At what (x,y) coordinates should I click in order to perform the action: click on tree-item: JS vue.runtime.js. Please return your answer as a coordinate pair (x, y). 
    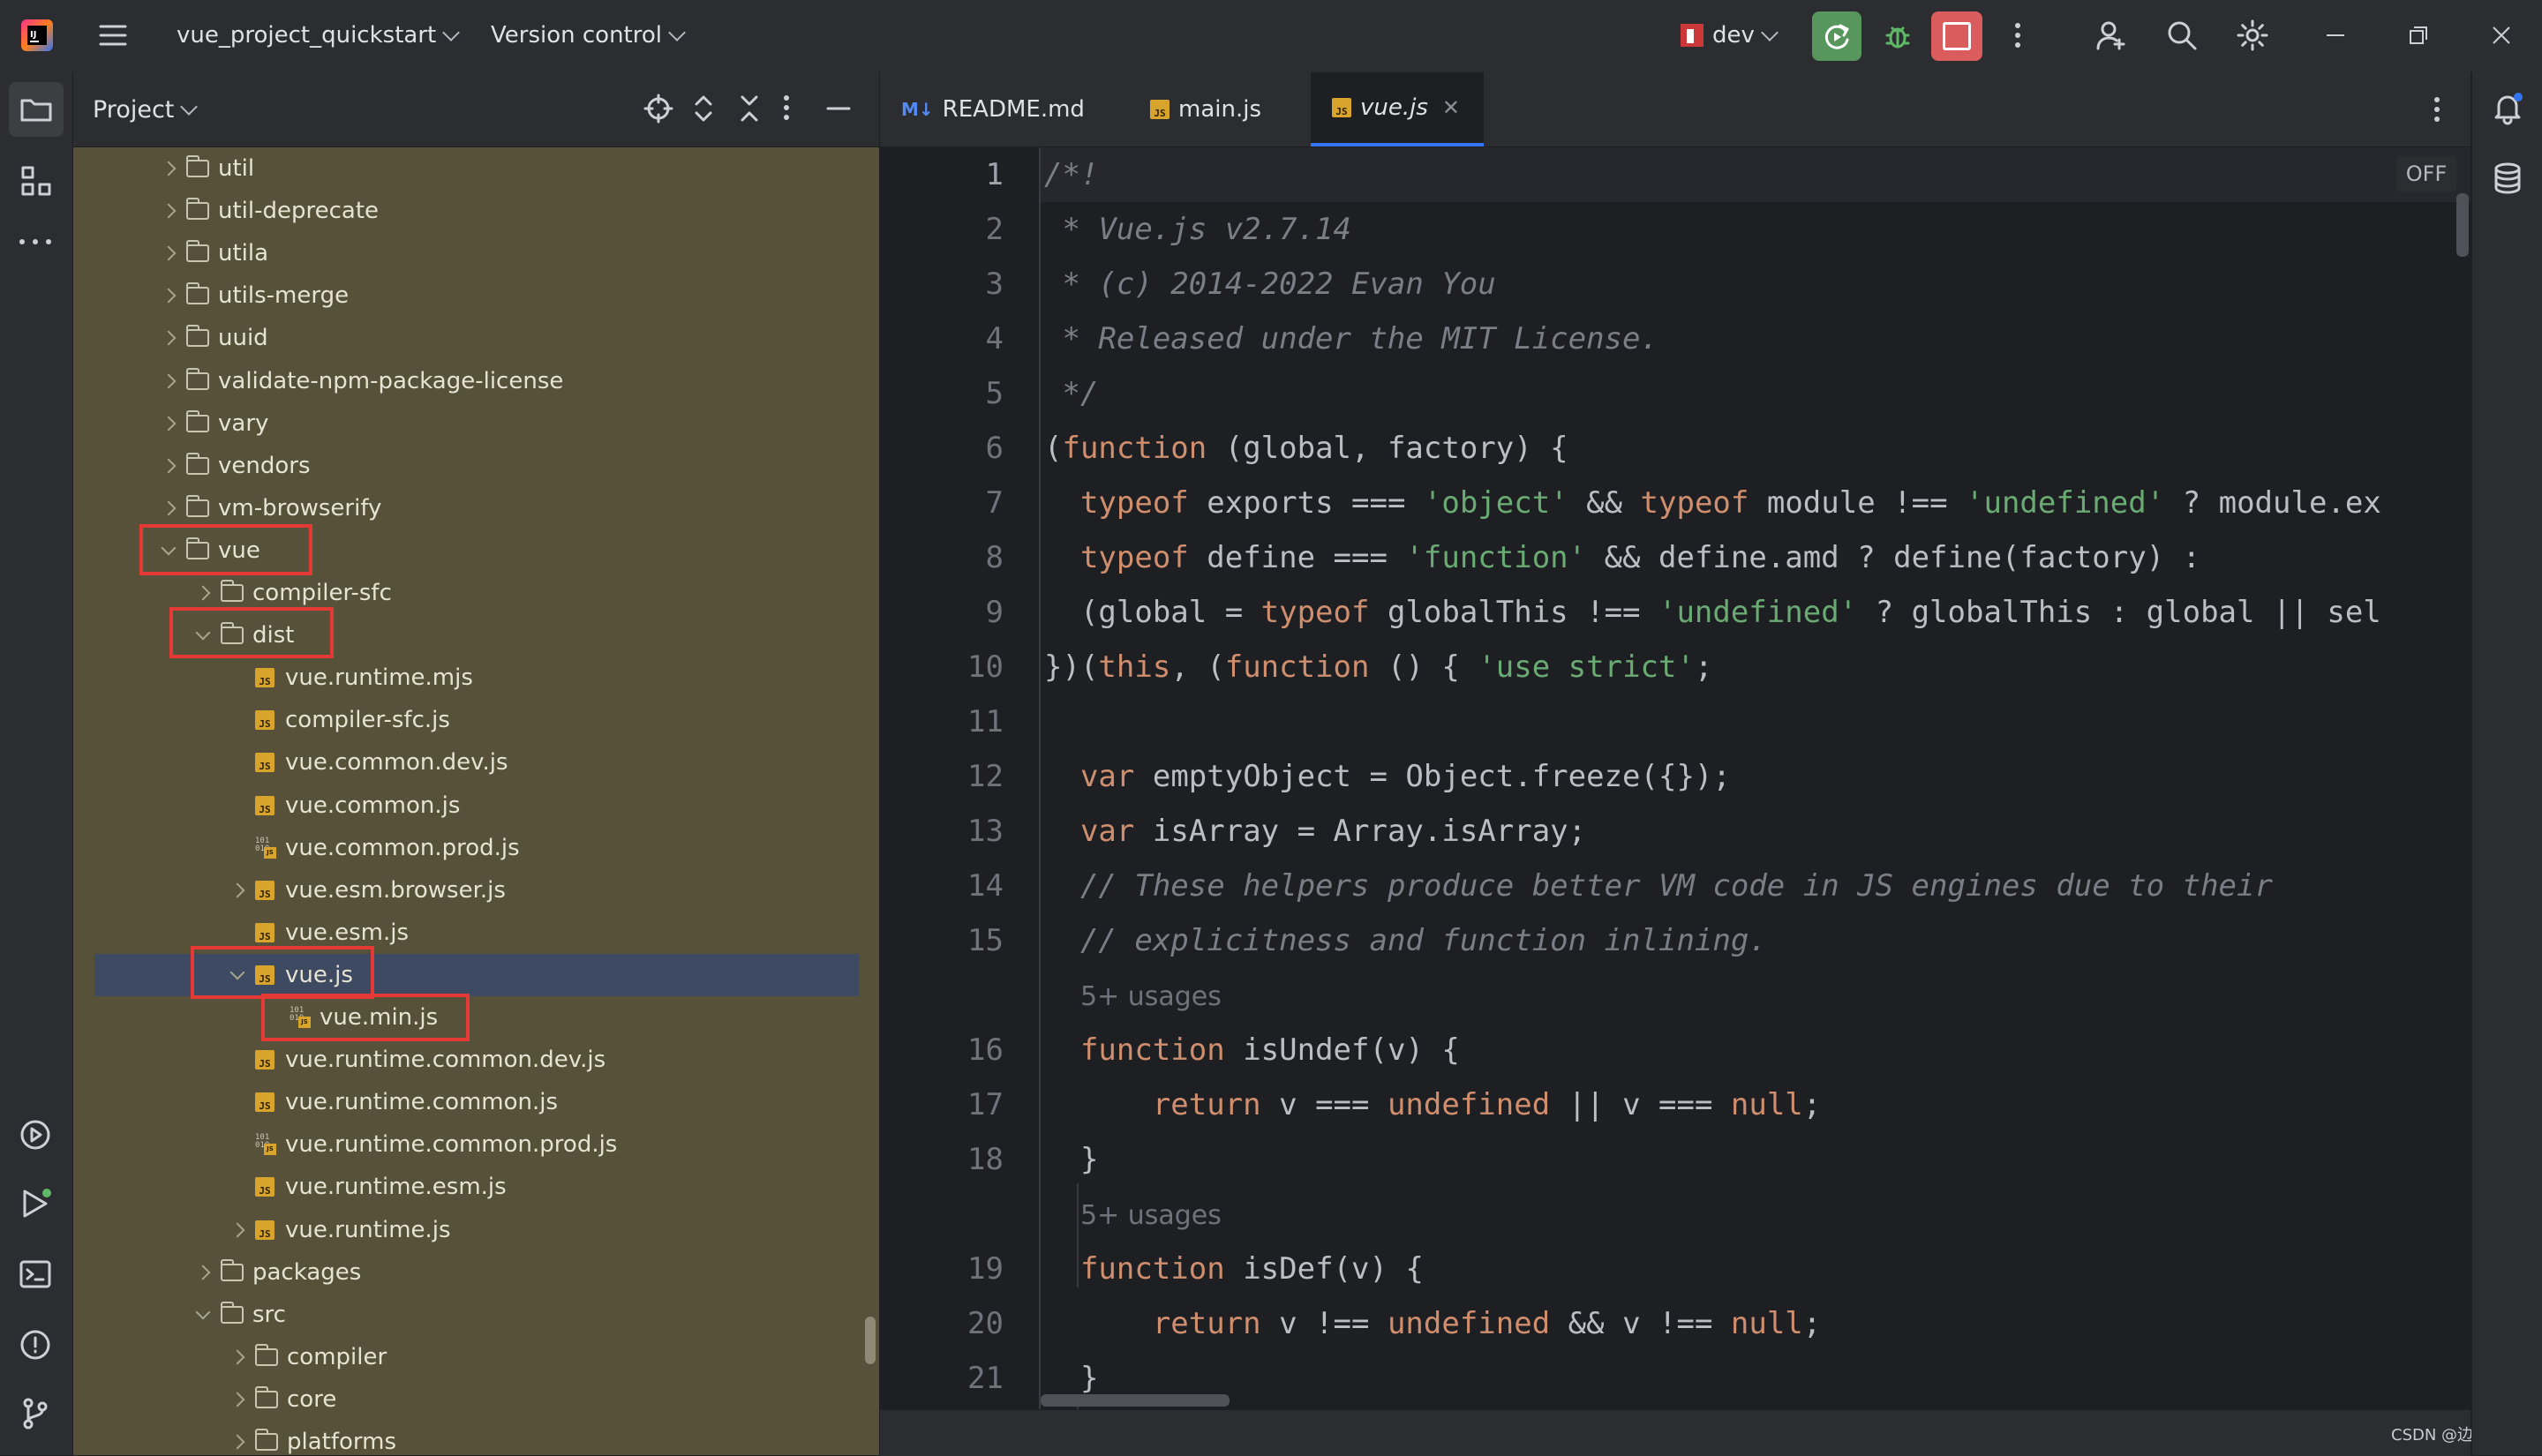
    Looking at the image, I should click on (476, 1230).